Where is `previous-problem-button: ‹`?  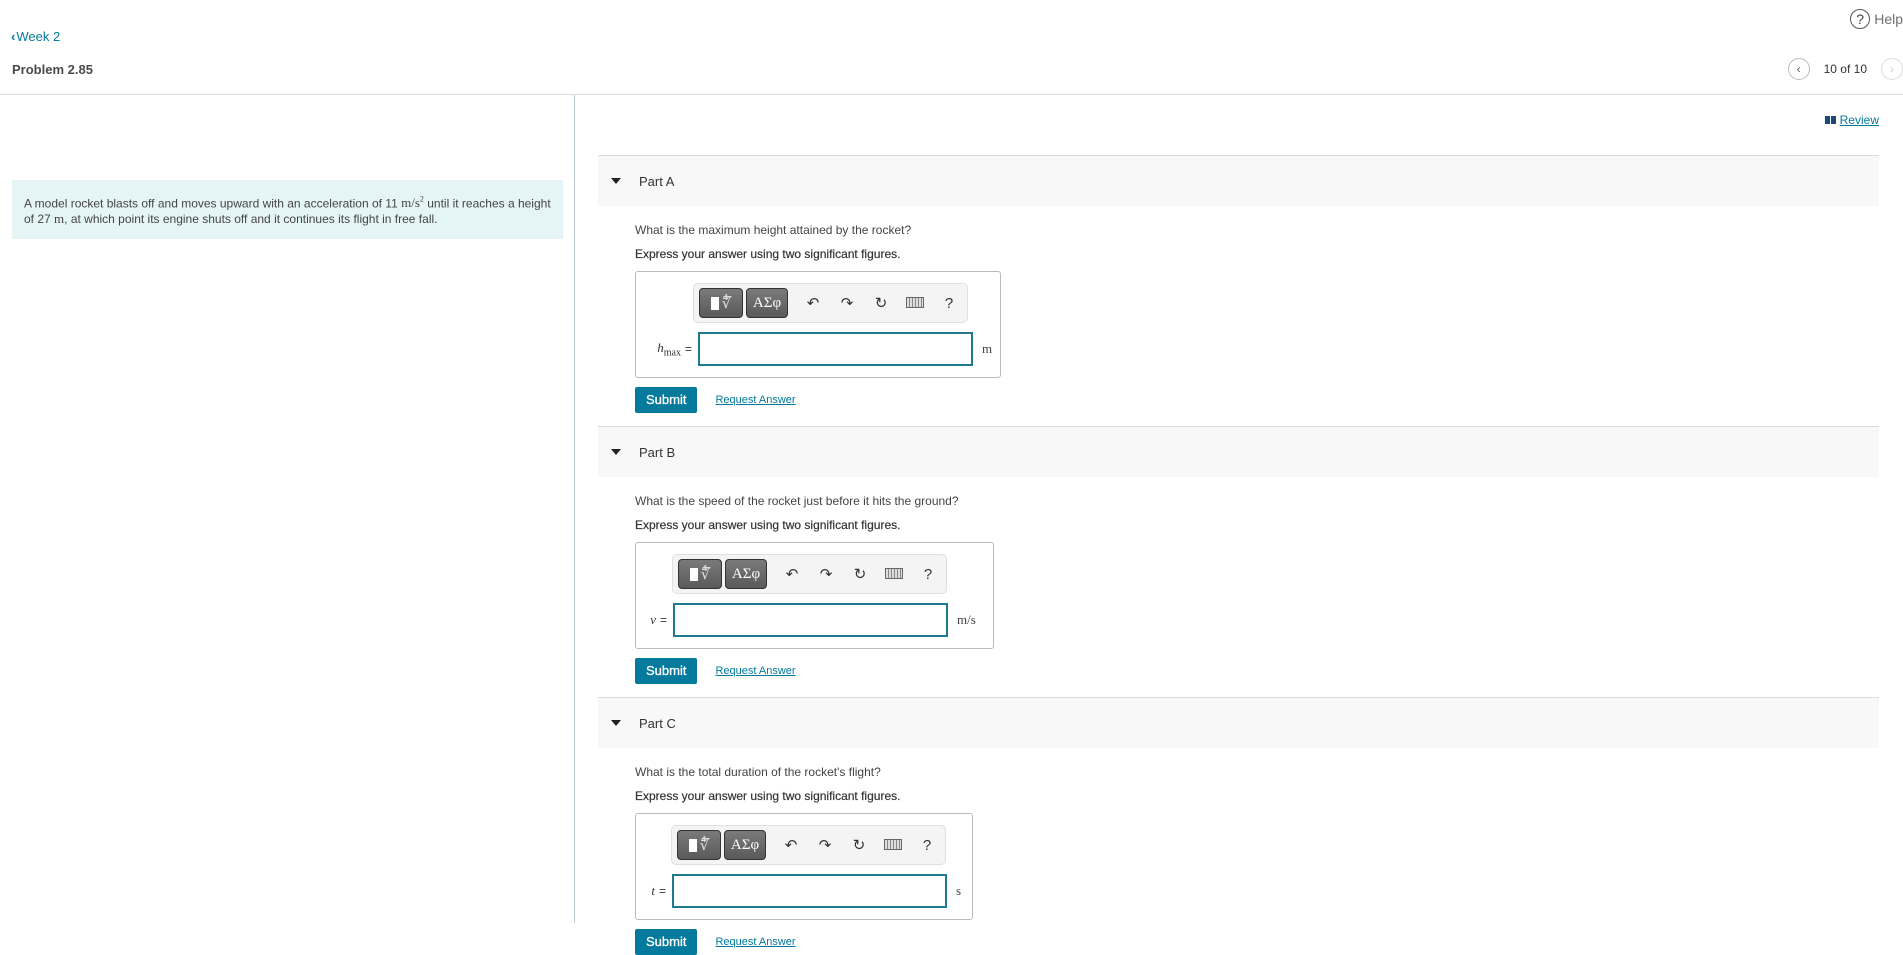 previous-problem-button: ‹ is located at coordinates (1798, 69).